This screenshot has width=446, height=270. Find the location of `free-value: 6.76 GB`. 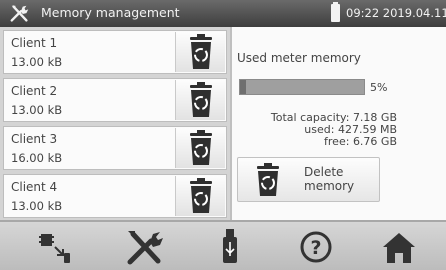

free-value: 6.76 GB is located at coordinates (374, 141).